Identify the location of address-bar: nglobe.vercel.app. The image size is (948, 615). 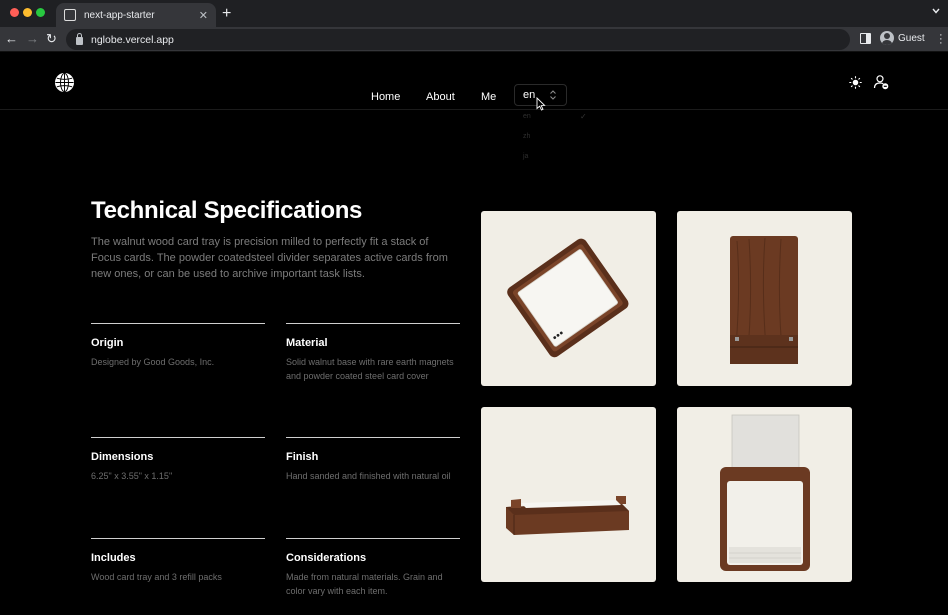
(458, 39).